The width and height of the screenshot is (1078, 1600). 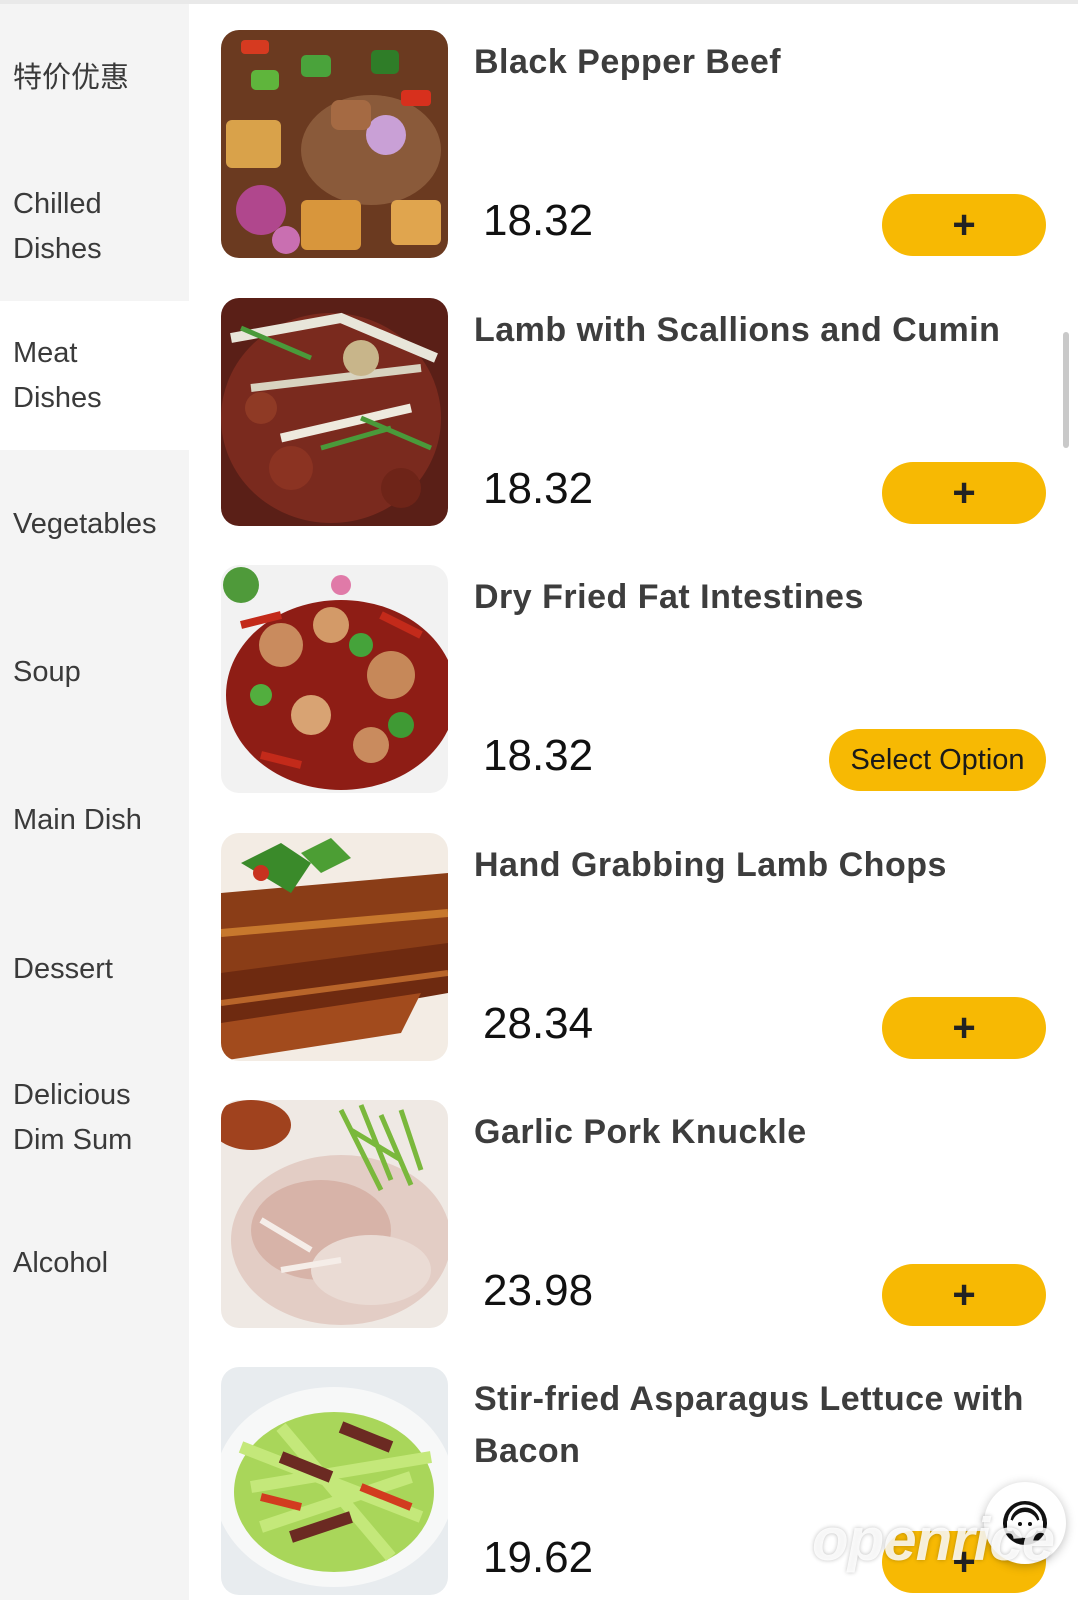 What do you see at coordinates (63, 968) in the screenshot?
I see `category-label: Dessert` at bounding box center [63, 968].